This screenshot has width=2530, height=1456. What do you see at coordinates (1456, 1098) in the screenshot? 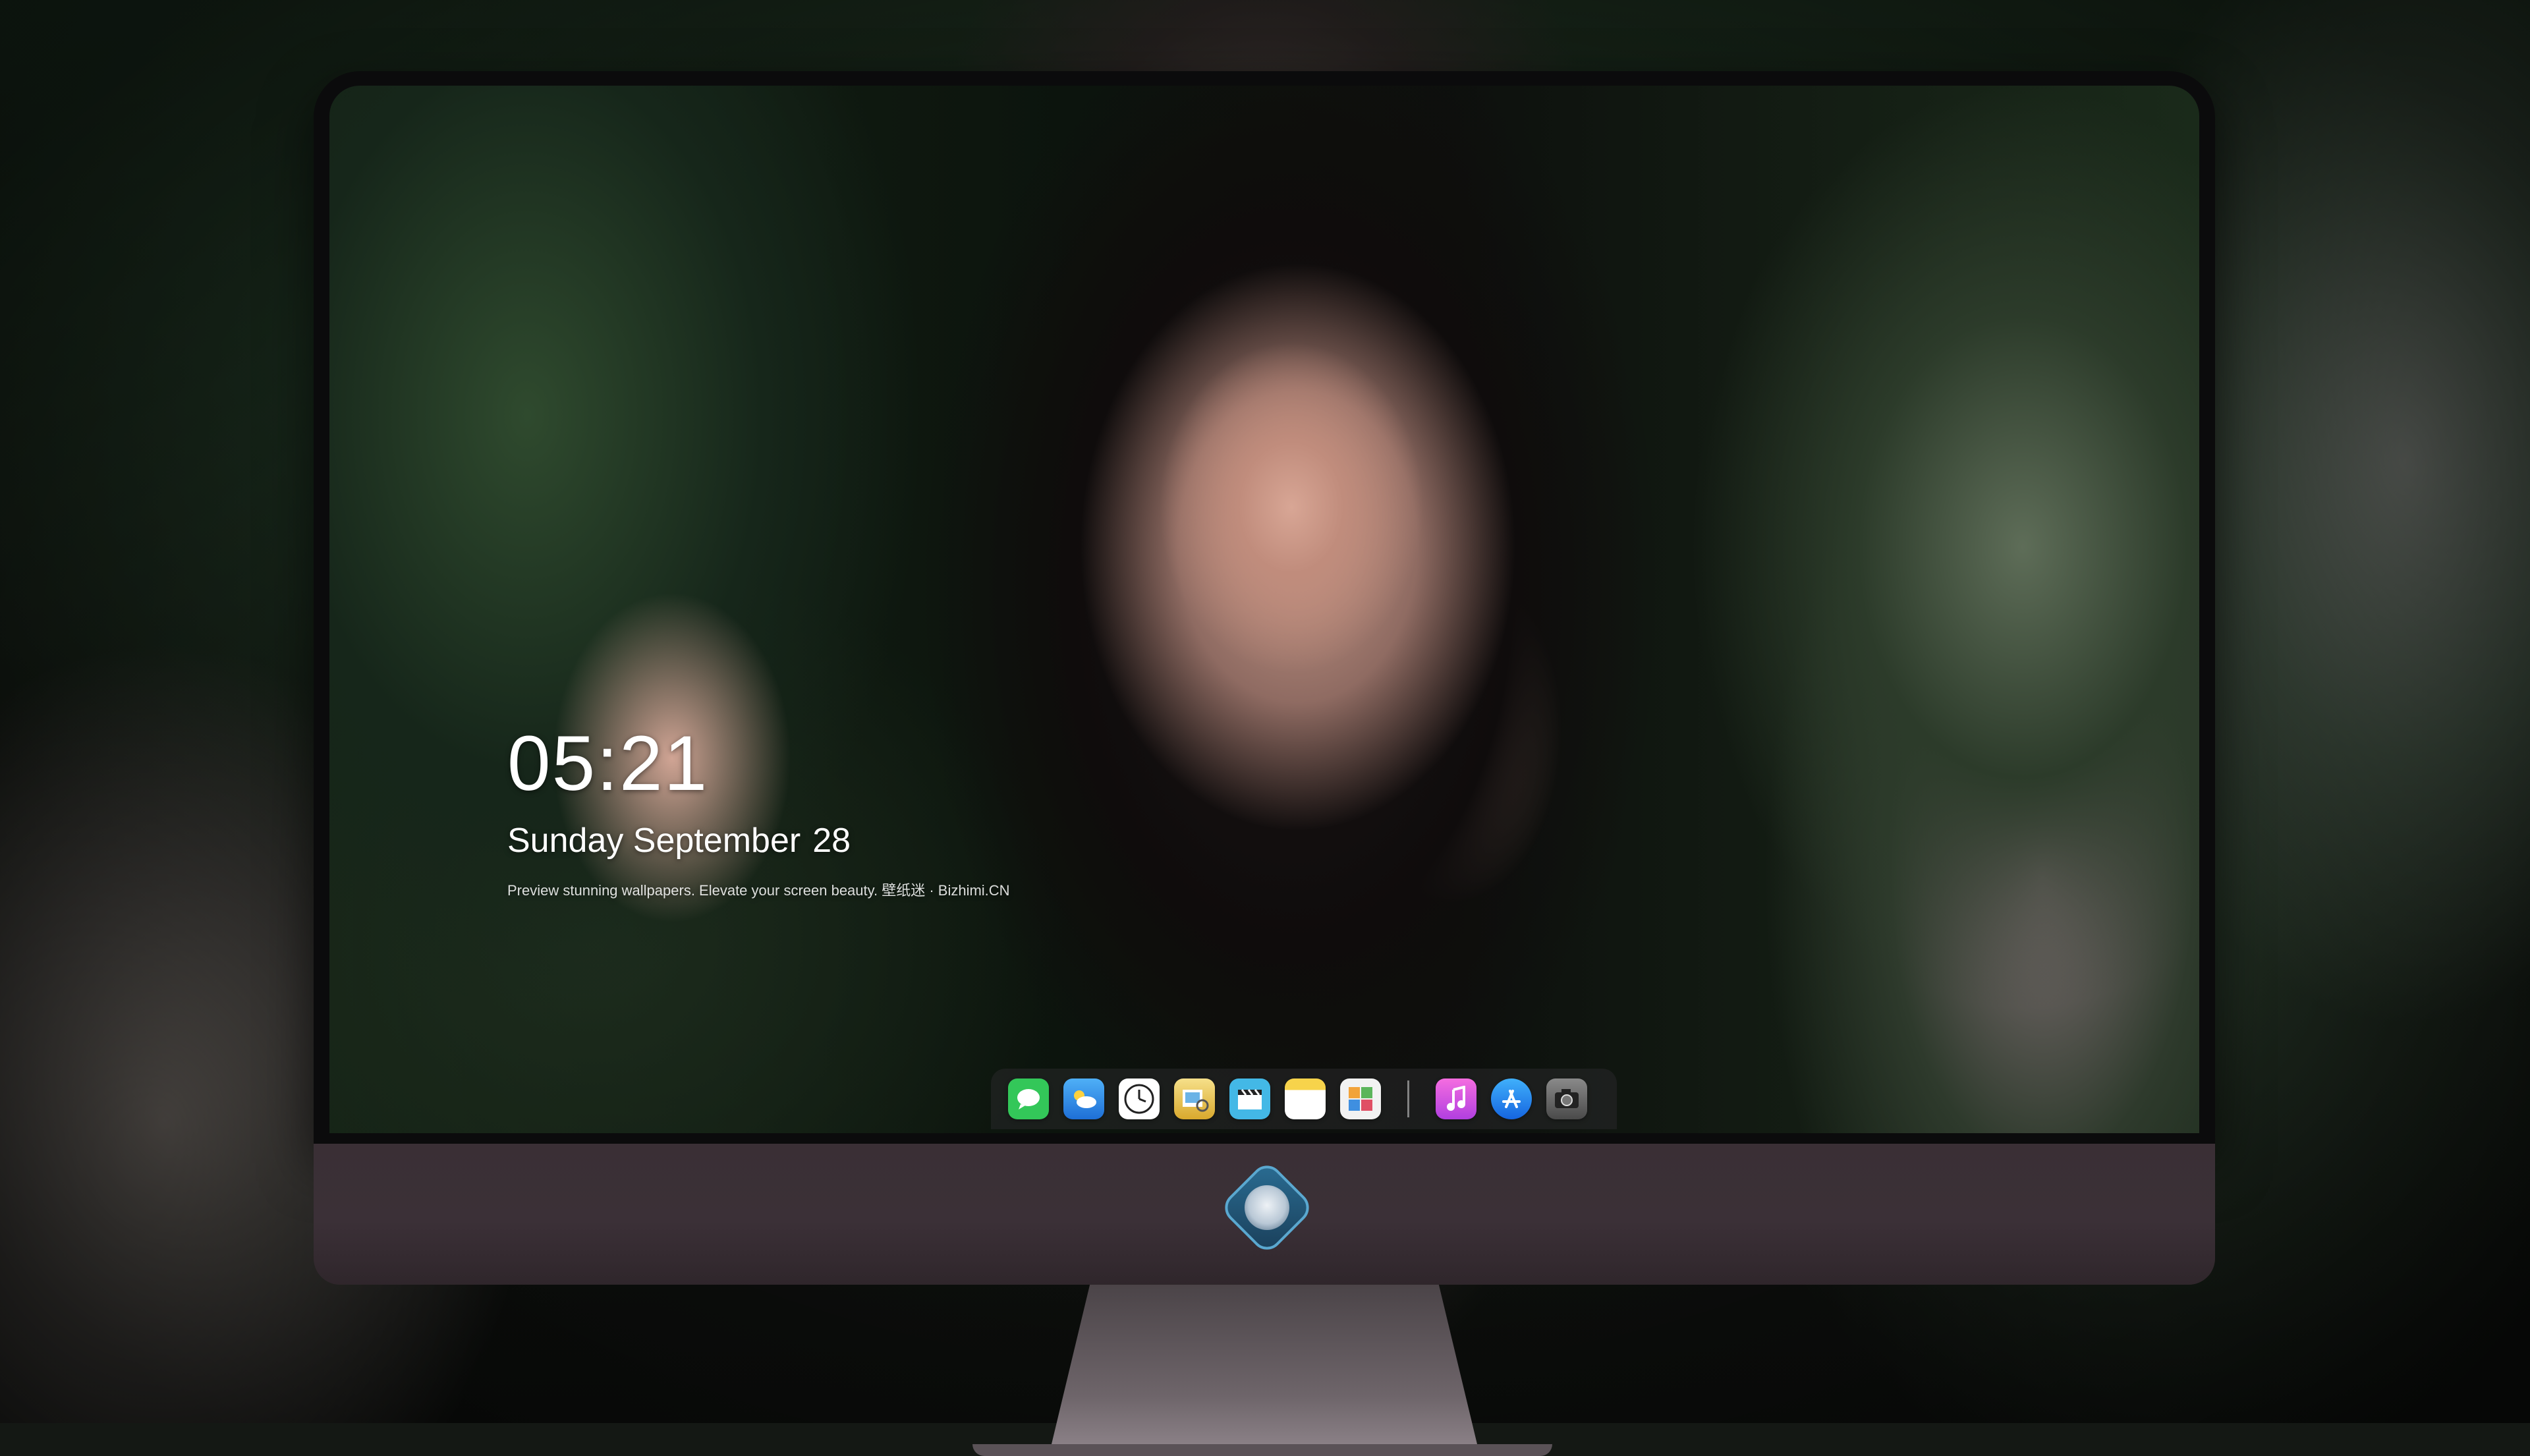
I see `music-note-icon` at bounding box center [1456, 1098].